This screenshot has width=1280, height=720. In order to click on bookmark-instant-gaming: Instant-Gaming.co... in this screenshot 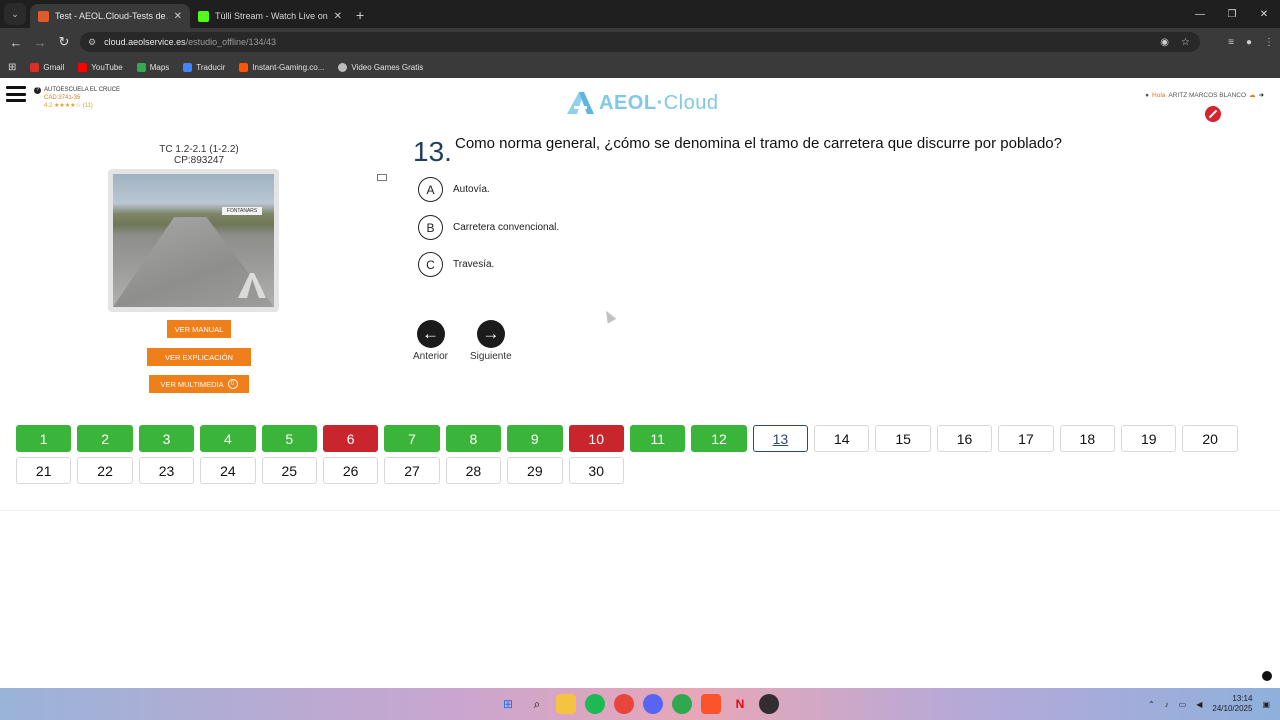, I will do `click(282, 67)`.